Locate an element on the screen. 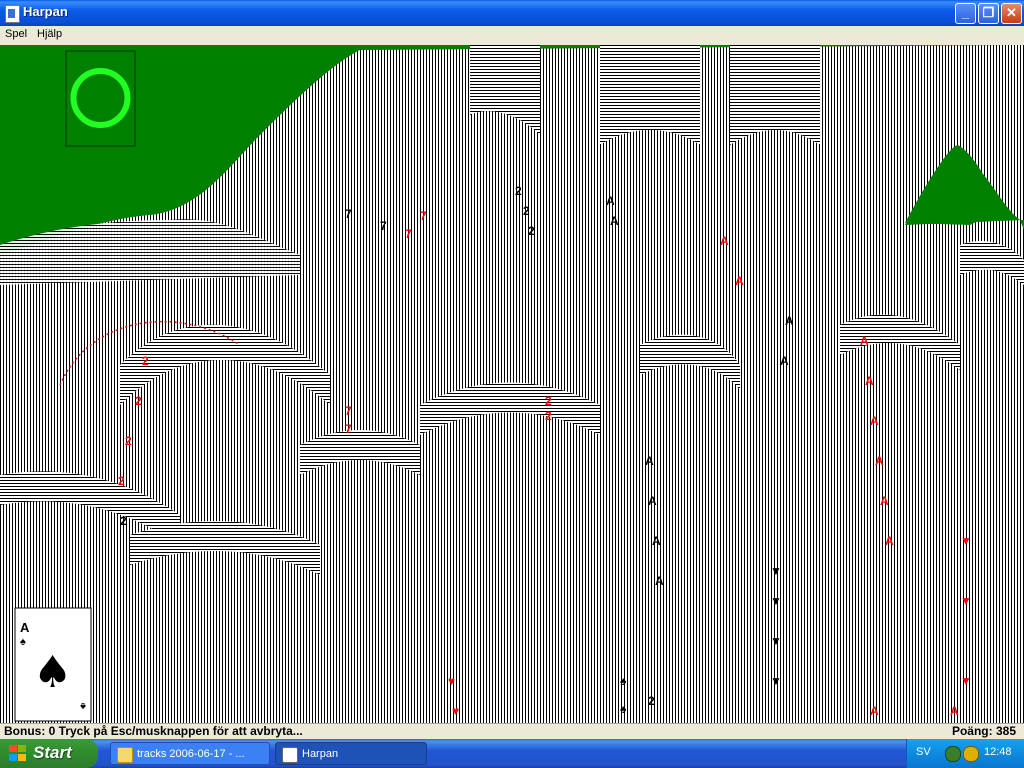 This screenshot has width=1024, height=768. minimize-button: _ is located at coordinates (965, 13).